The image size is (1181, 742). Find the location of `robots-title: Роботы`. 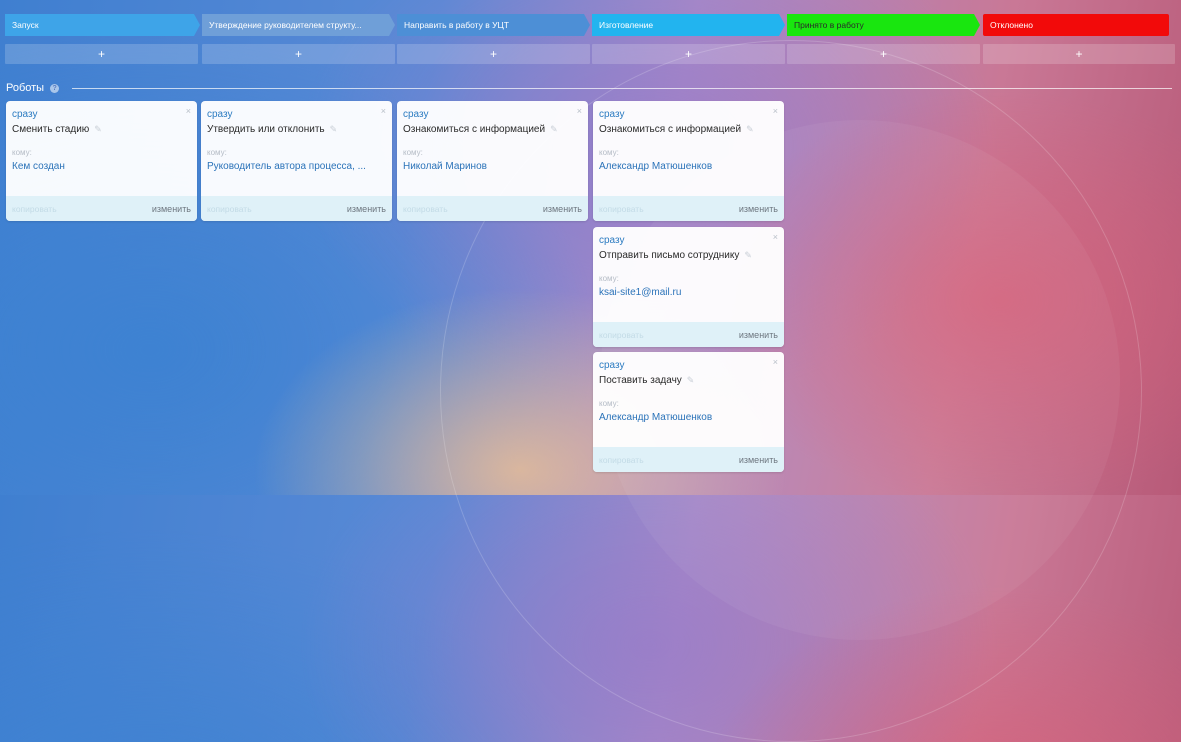

robots-title: Роботы is located at coordinates (25, 88).